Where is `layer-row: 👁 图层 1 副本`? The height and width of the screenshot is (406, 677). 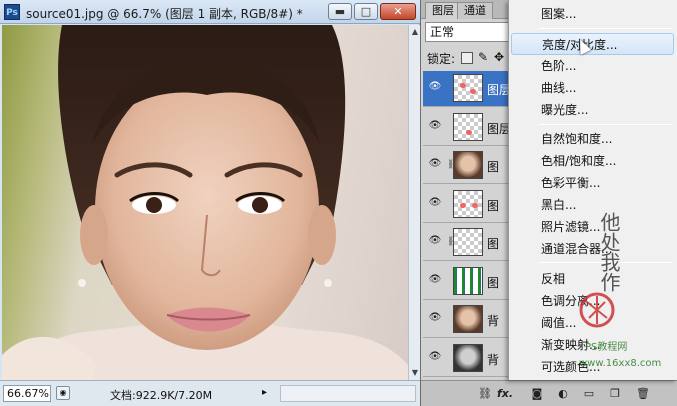
layer-row: 👁 图层 1 副本 is located at coordinates (466, 89).